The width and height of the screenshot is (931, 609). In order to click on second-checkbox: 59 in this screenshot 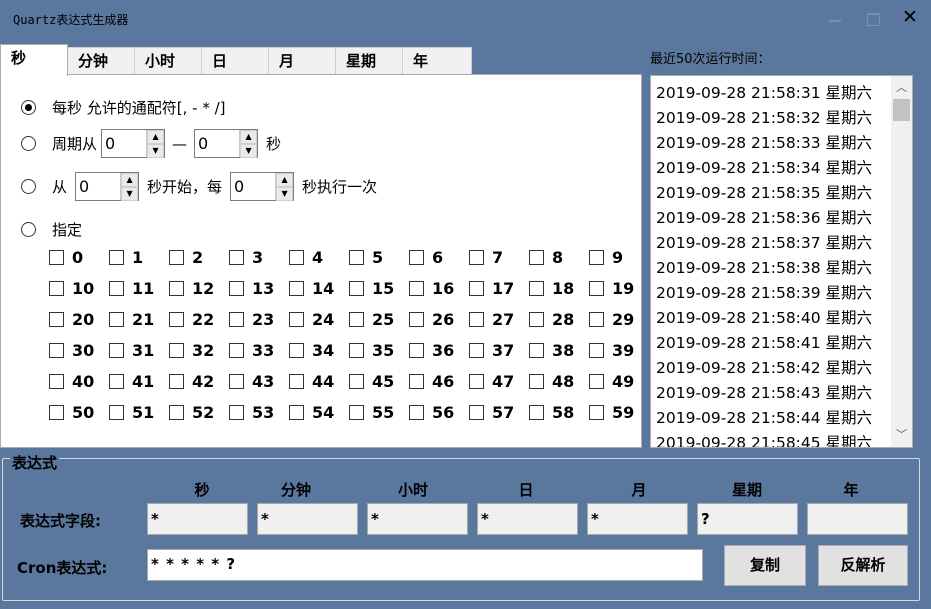, I will do `click(611, 412)`.